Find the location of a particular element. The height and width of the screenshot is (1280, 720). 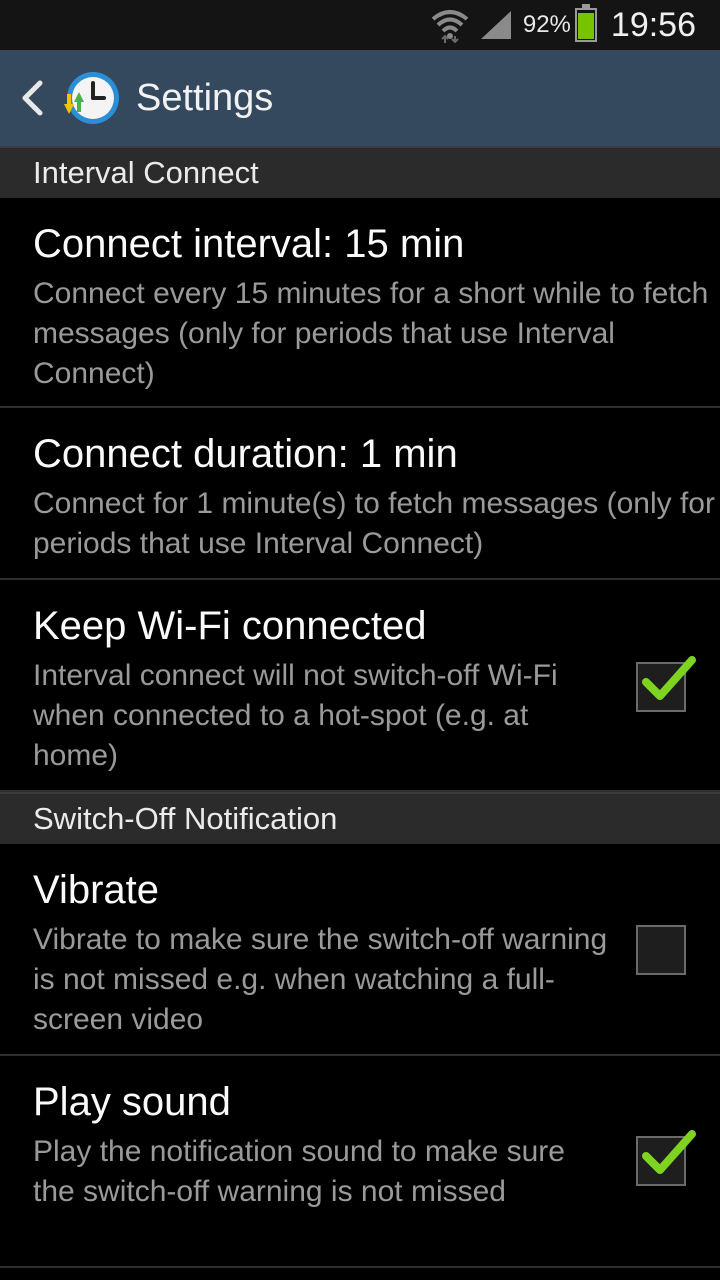

section-header-interval-connect: Interval Connect is located at coordinates (360, 172).